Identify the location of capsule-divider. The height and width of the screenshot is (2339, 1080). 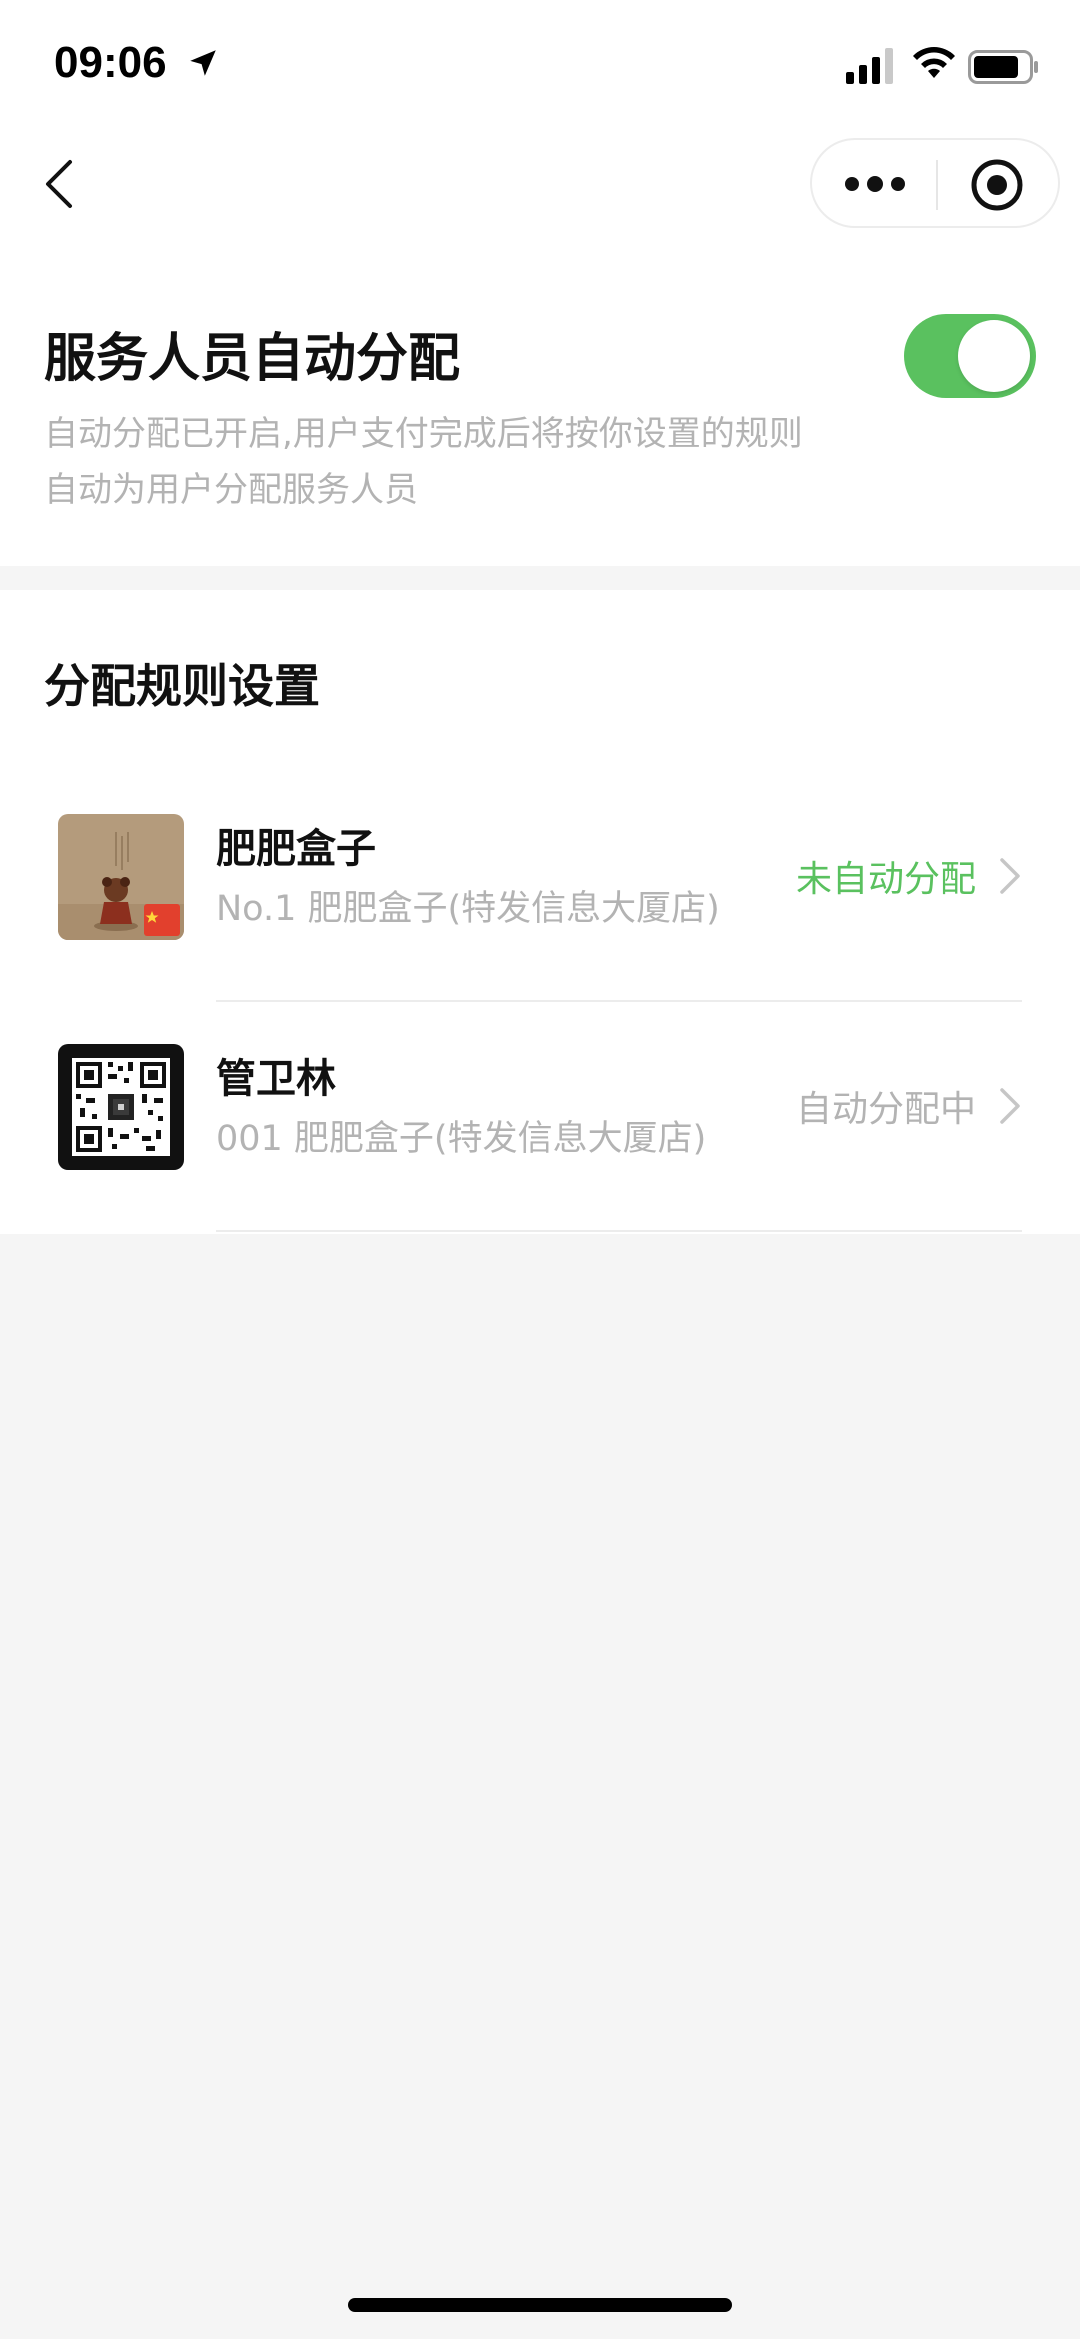
(937, 185).